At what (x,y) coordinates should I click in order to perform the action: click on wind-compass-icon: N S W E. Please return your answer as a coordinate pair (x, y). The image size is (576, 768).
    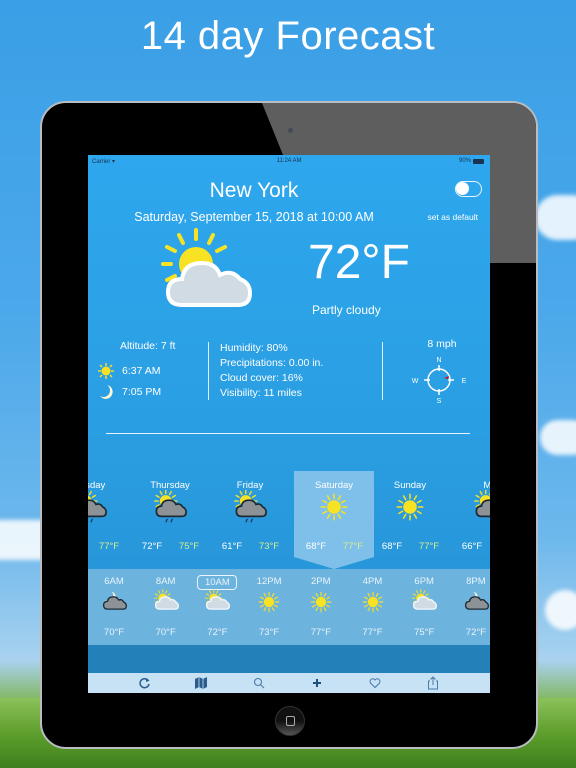
    Looking at the image, I should click on (439, 380).